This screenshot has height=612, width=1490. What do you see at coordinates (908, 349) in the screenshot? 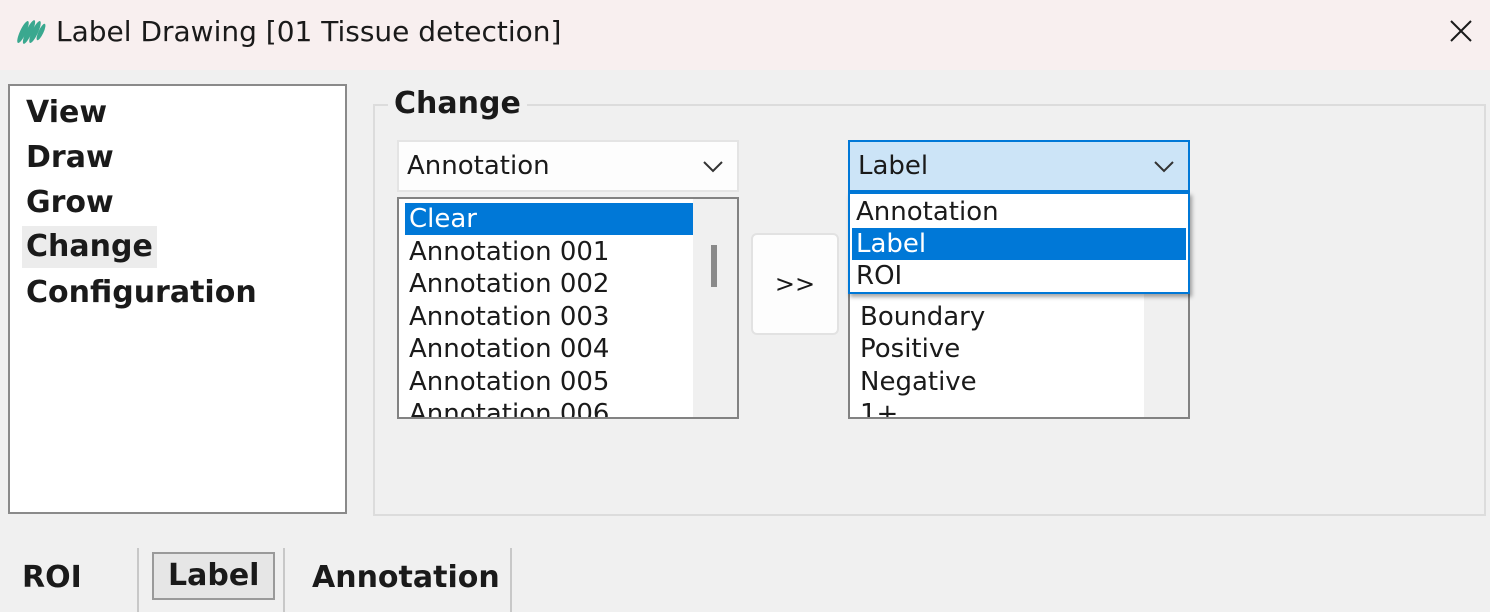
I see `list-item: Positive` at bounding box center [908, 349].